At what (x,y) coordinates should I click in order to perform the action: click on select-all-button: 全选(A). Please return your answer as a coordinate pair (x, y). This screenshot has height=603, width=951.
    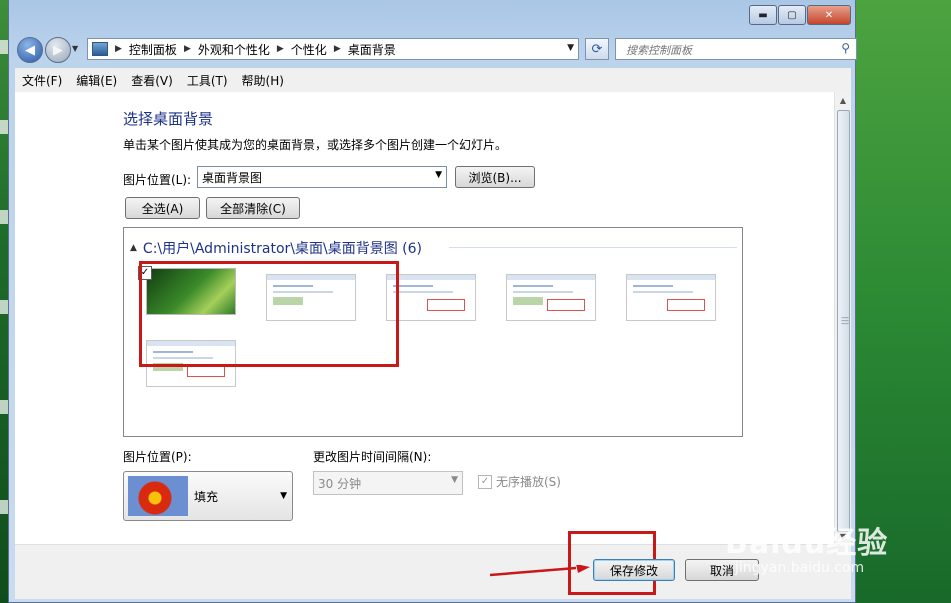
    Looking at the image, I should click on (162, 208).